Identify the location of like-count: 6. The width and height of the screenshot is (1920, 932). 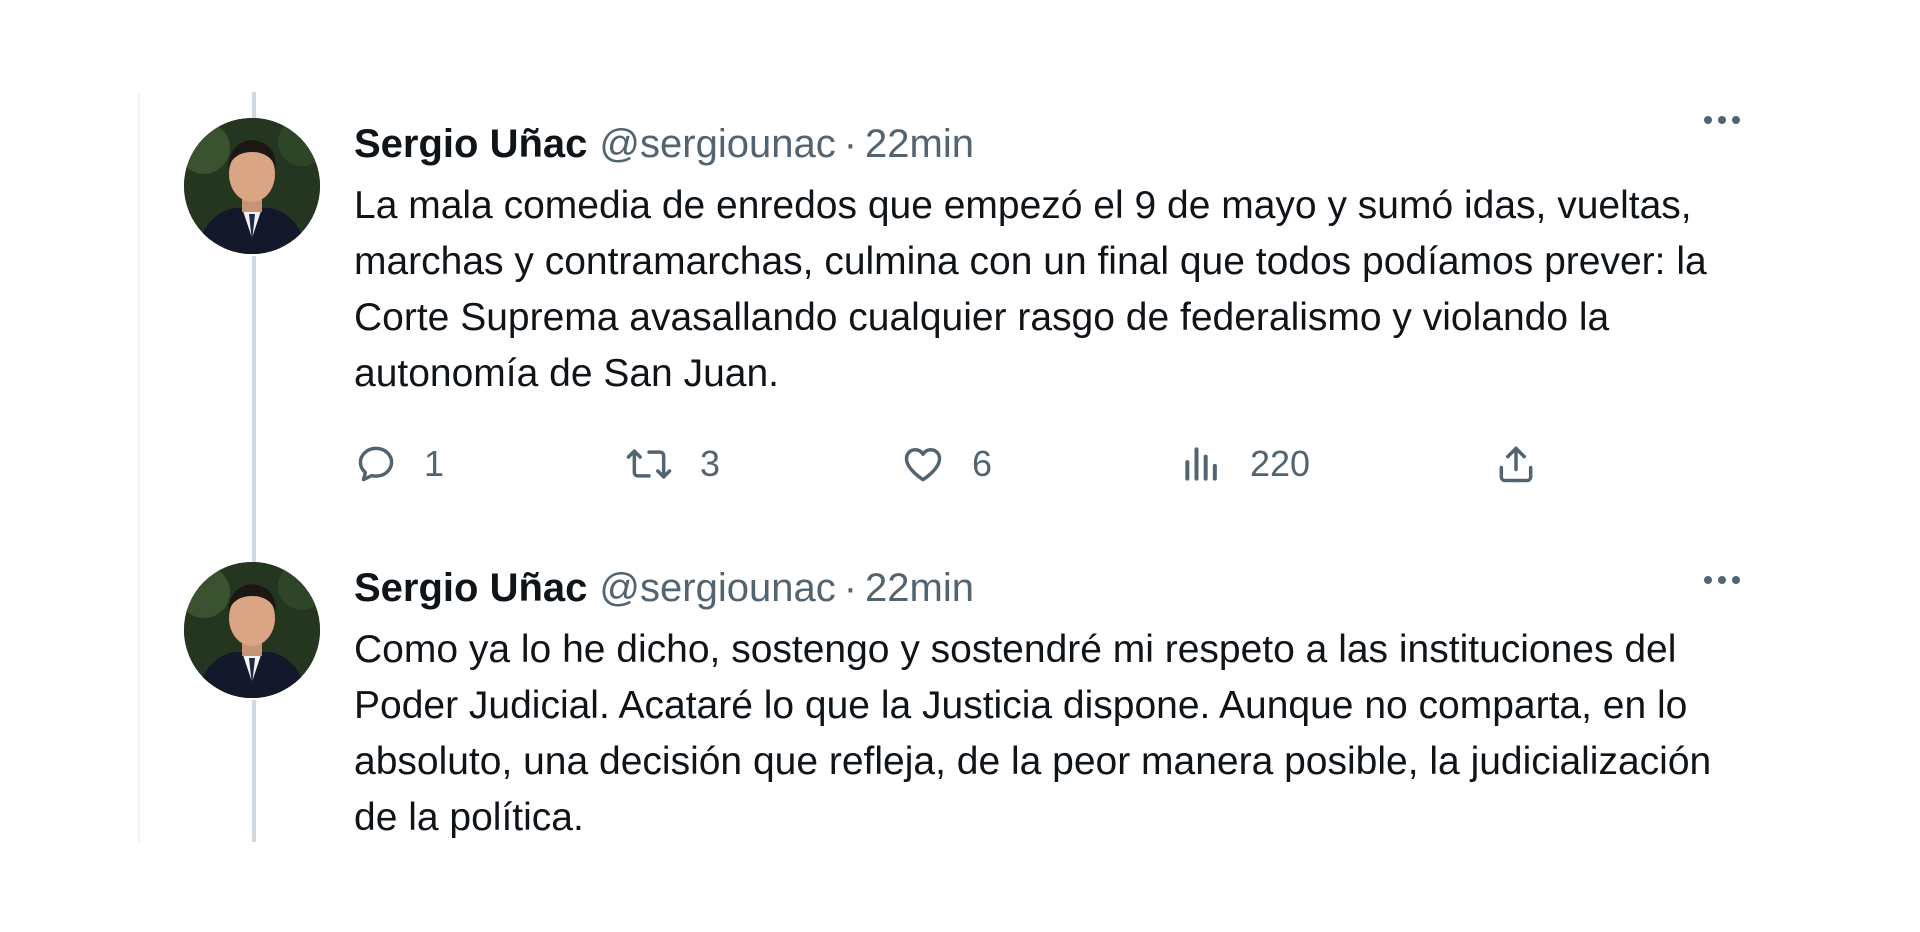
(982, 463).